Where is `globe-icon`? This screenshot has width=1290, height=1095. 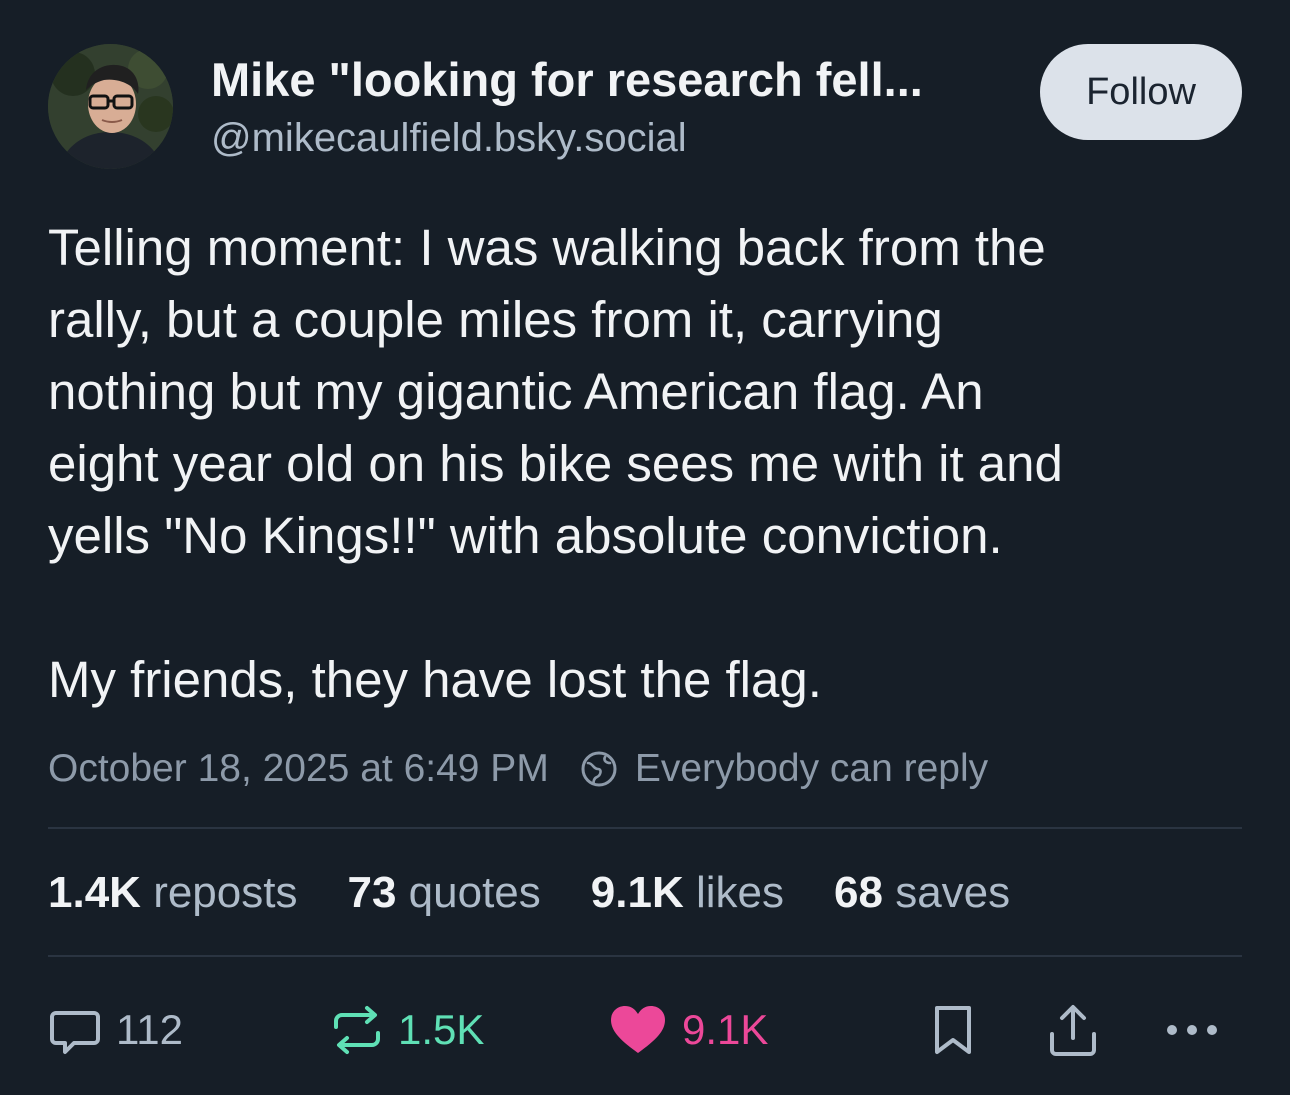 globe-icon is located at coordinates (599, 769).